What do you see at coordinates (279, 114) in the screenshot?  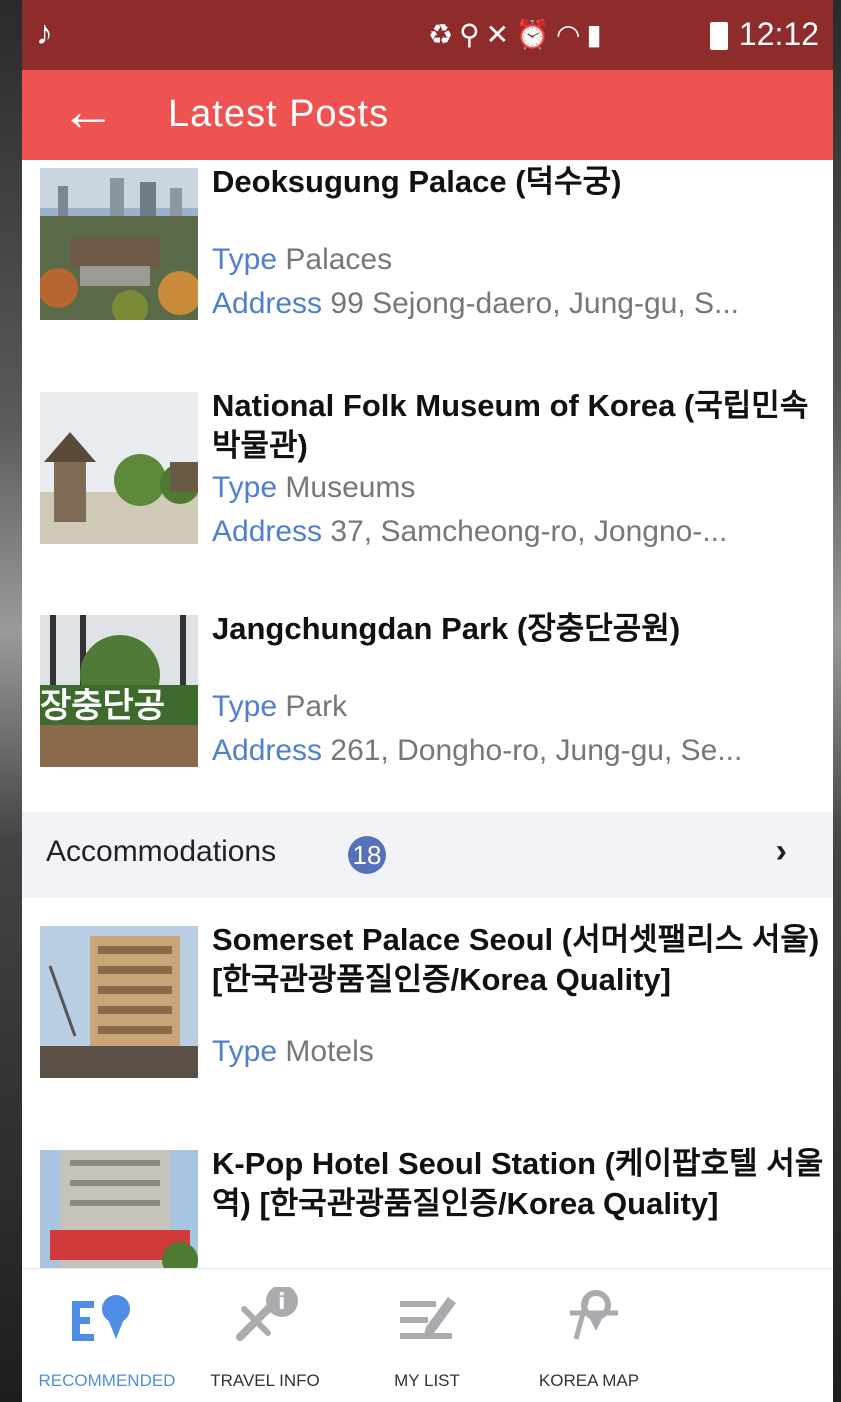 I see `page-title: Latest Posts` at bounding box center [279, 114].